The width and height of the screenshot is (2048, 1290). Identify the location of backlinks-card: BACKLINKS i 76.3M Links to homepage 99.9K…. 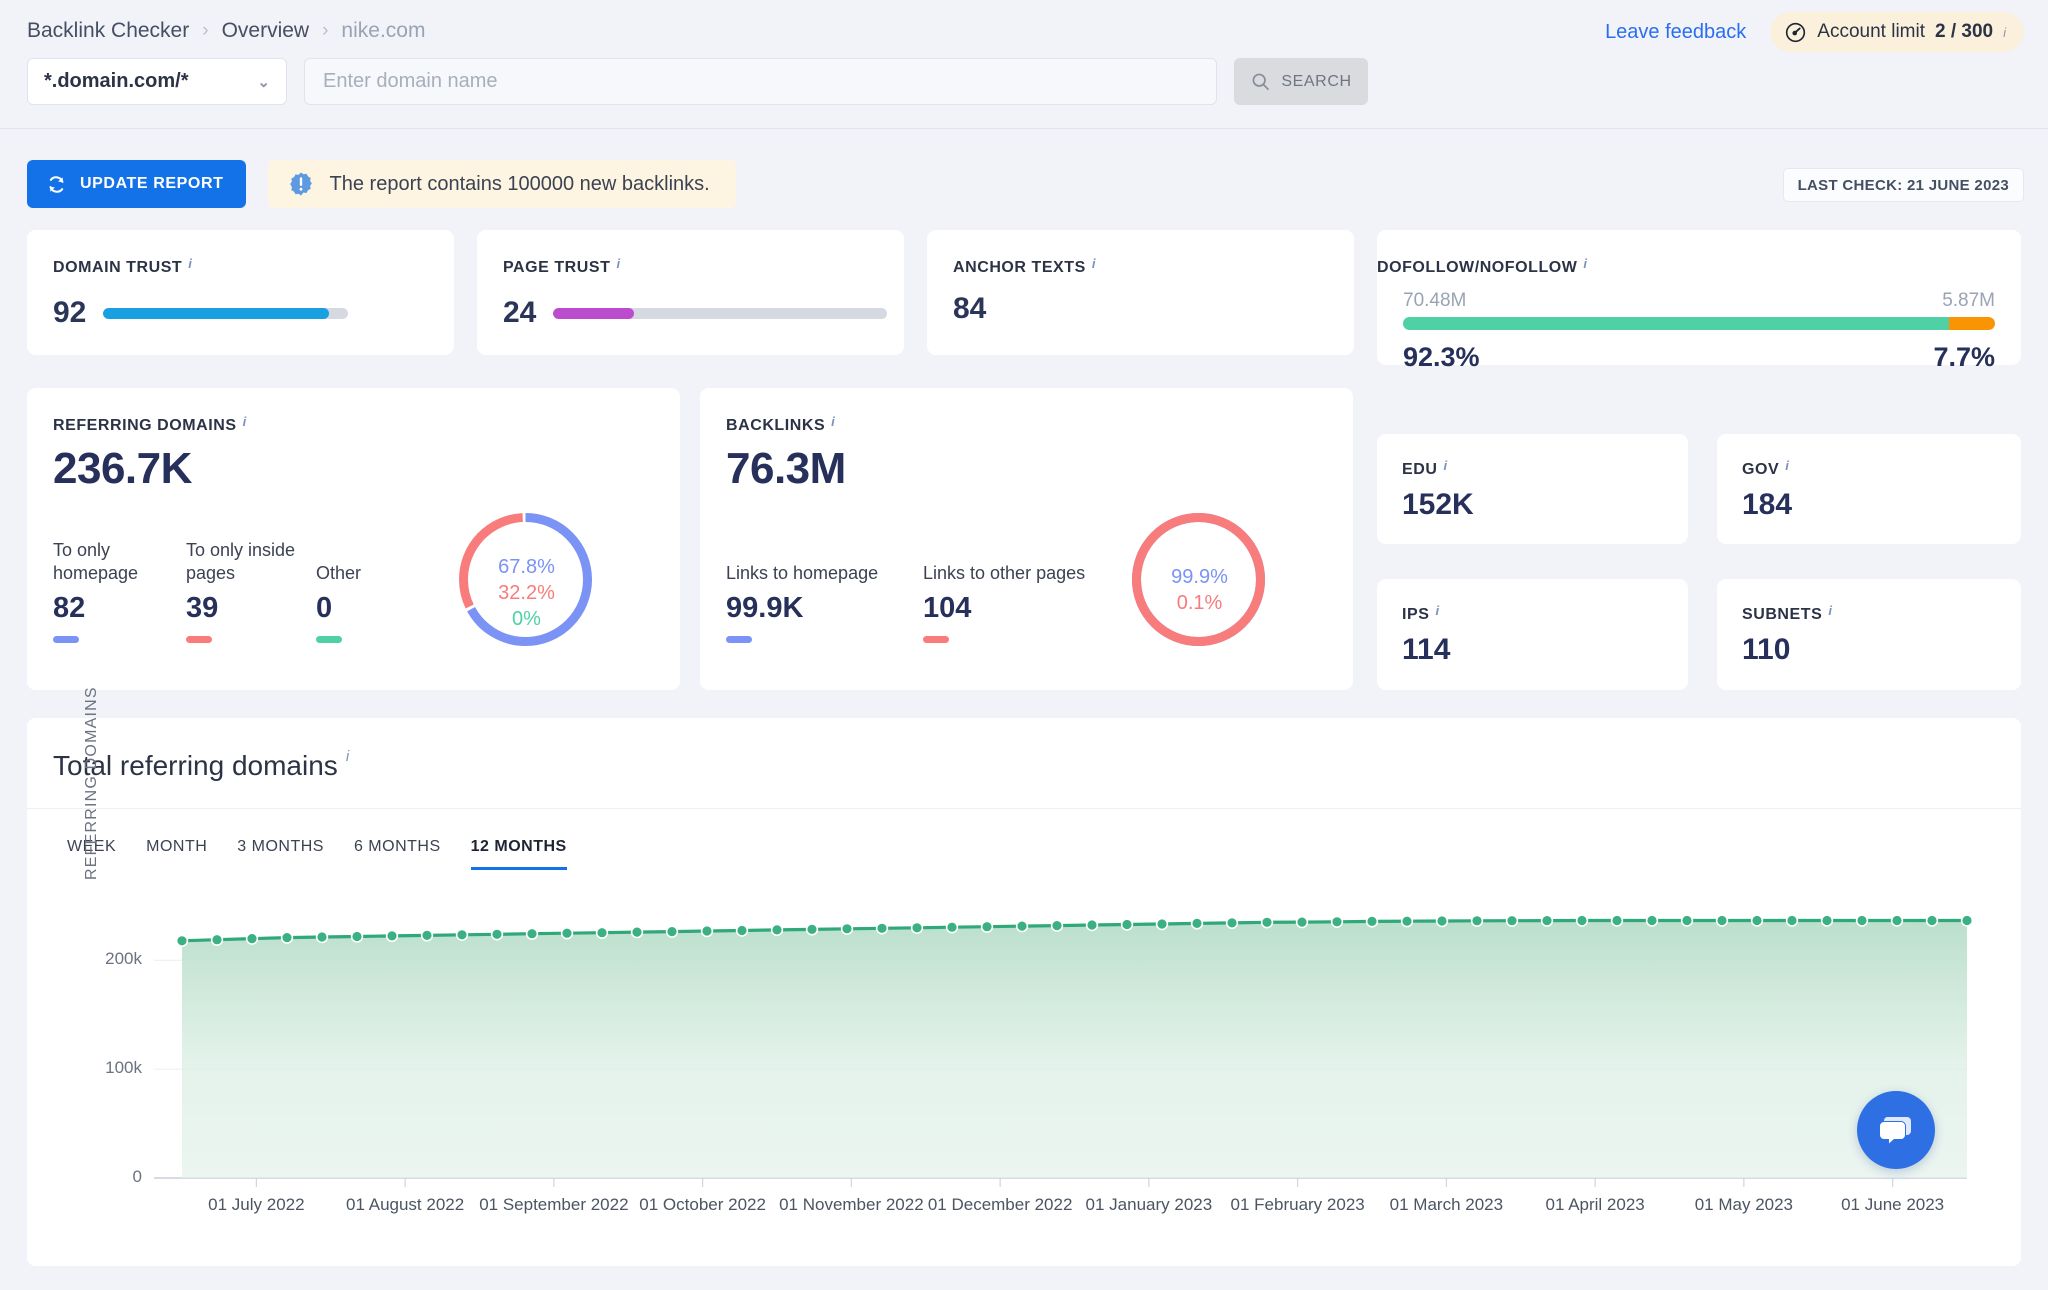
(1026, 539).